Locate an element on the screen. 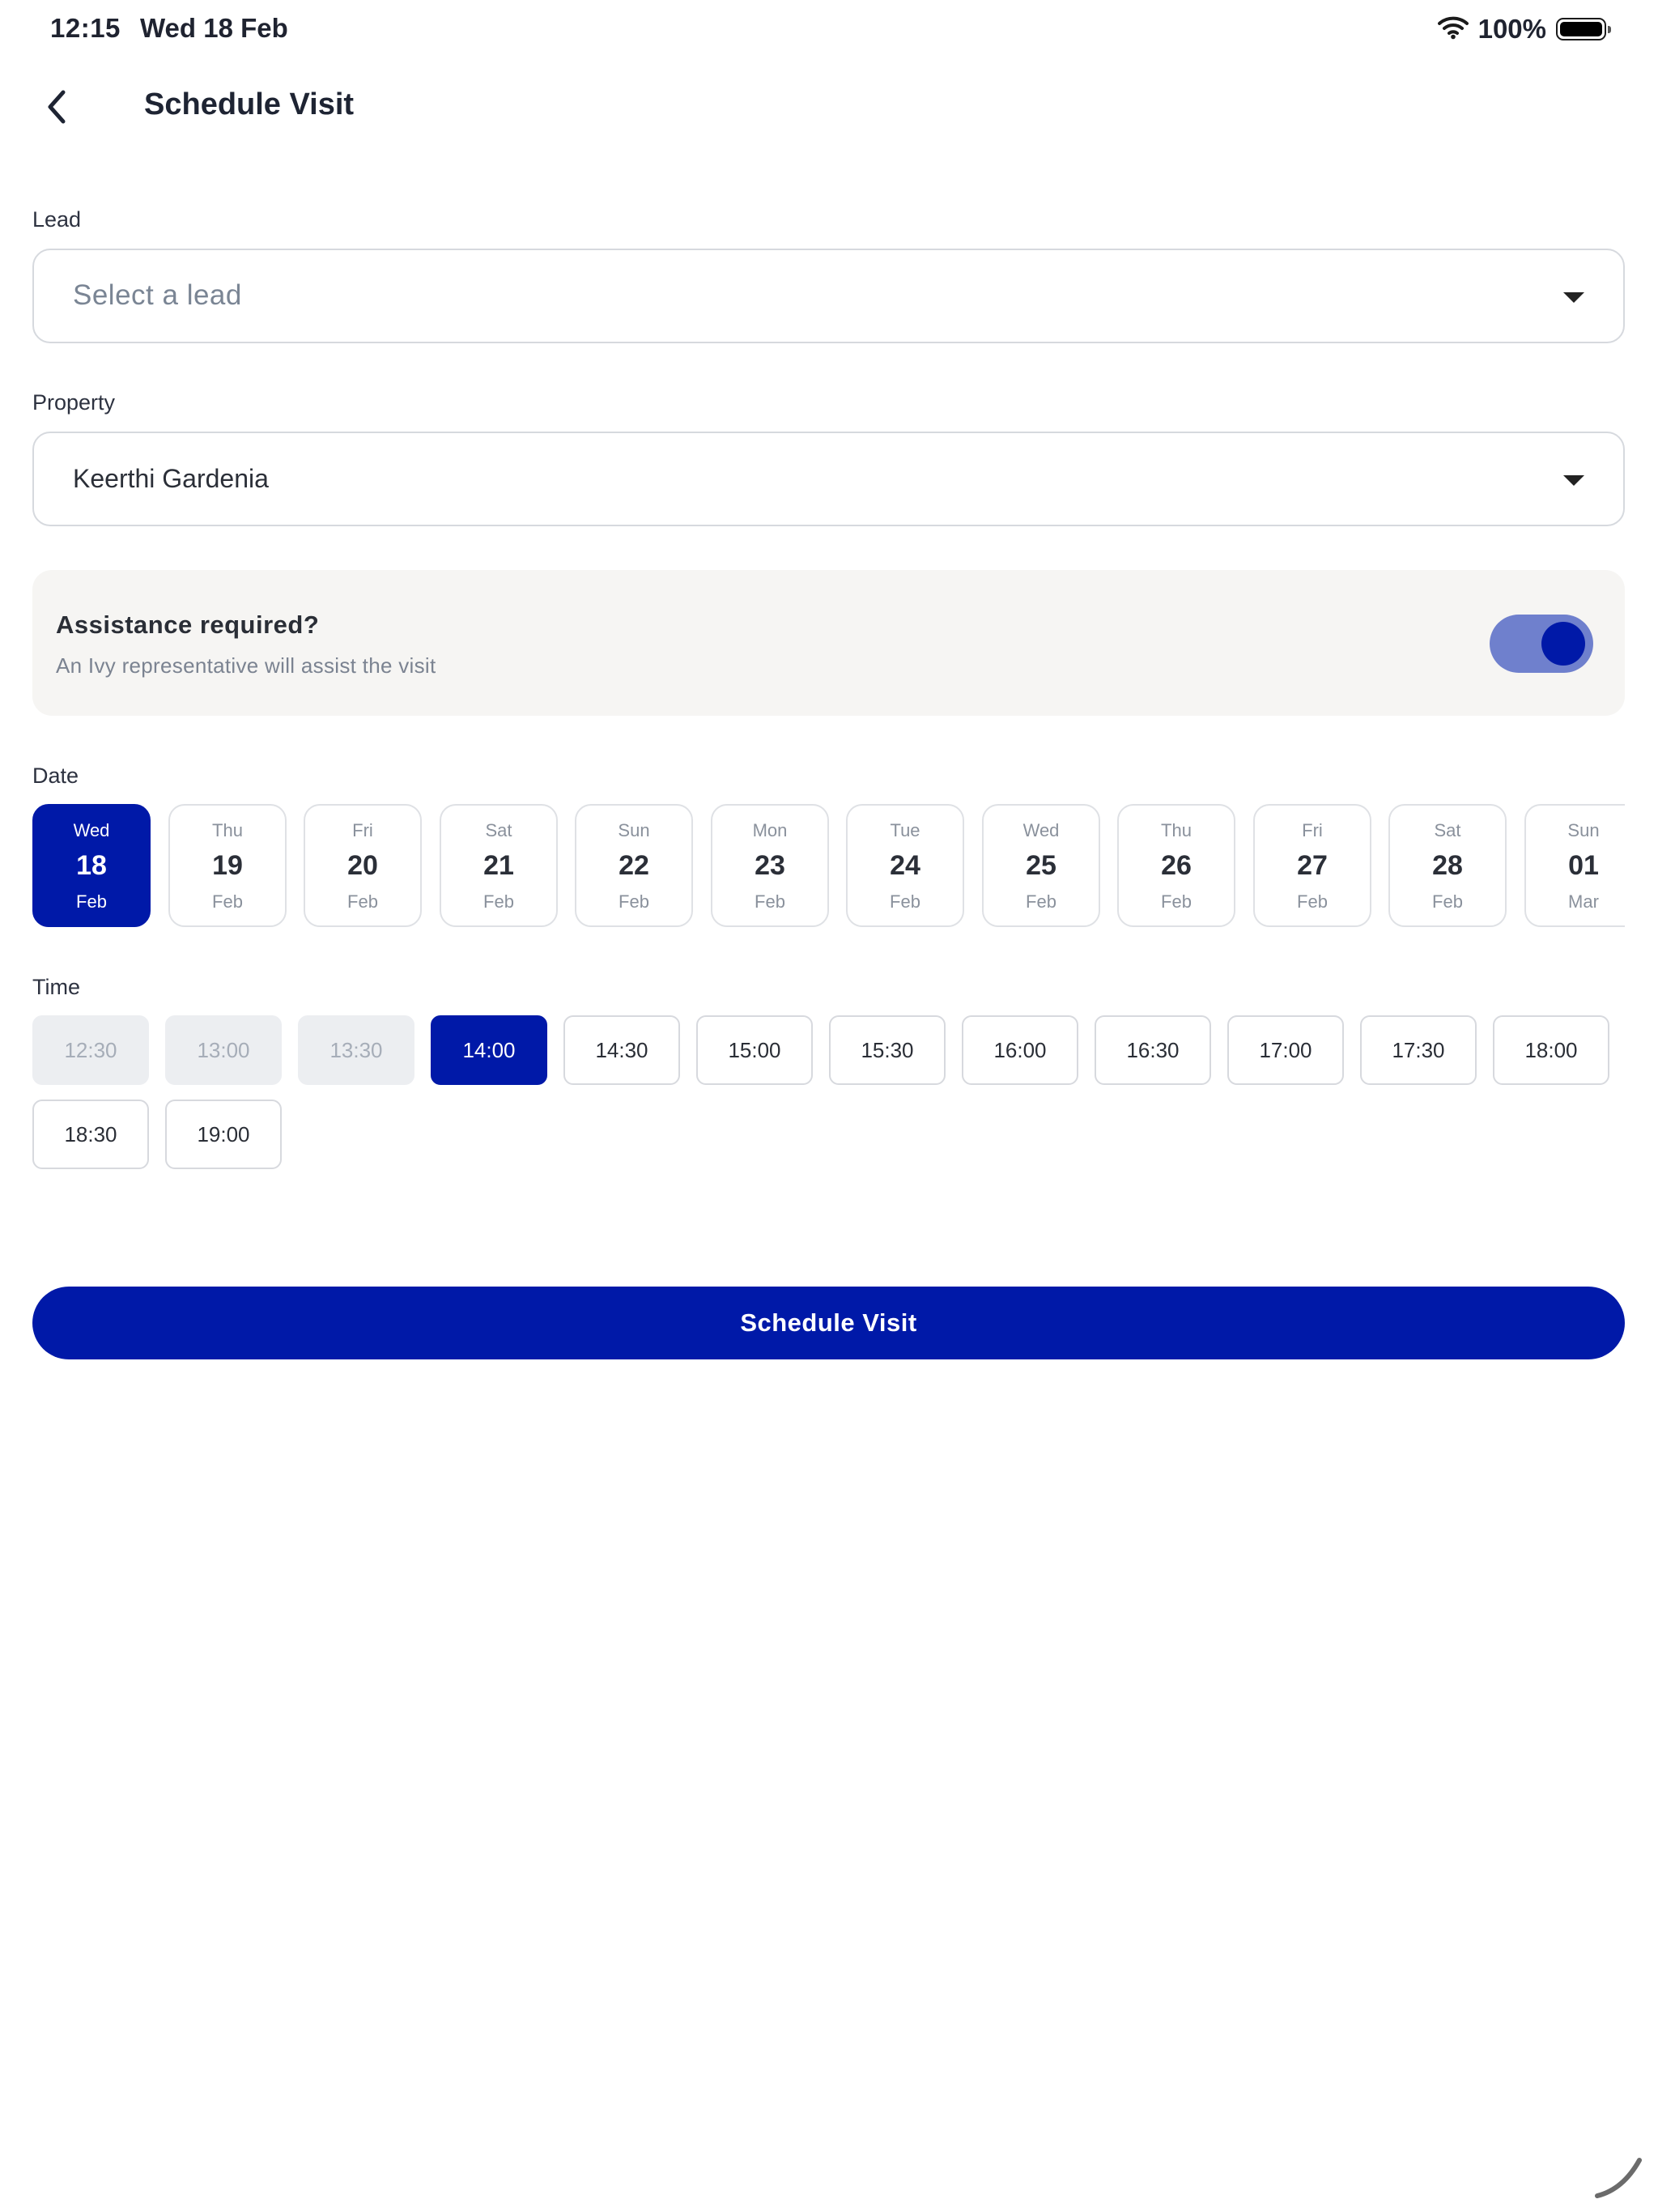 The width and height of the screenshot is (1658, 2212). date-option: Thu 26 Feb is located at coordinates (1176, 866).